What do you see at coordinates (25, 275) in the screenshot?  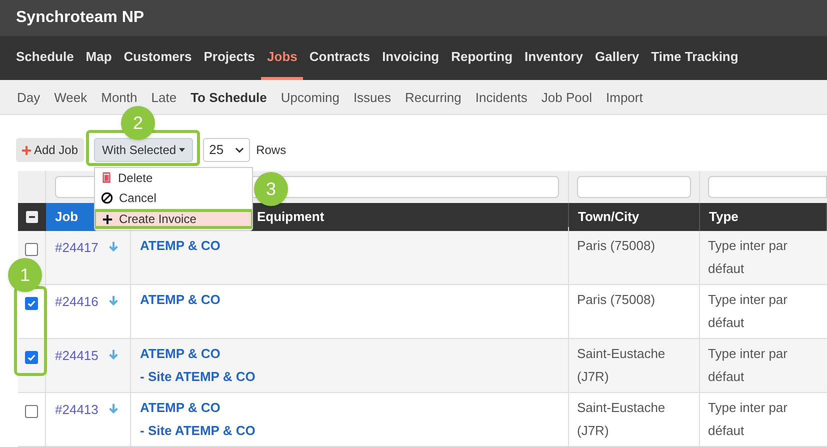 I see `step-badge: 1` at bounding box center [25, 275].